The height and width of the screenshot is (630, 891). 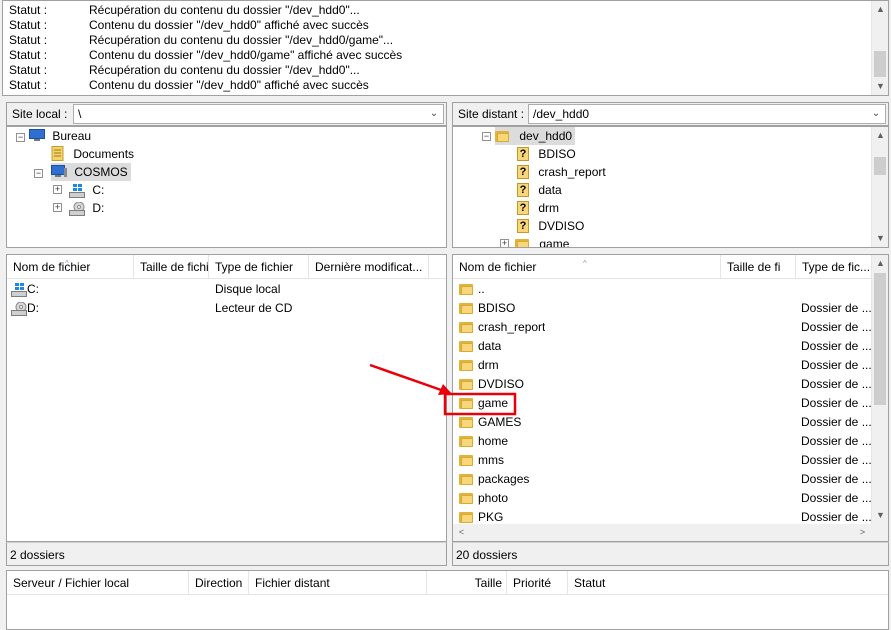 I want to click on list-item: C: Disque local, so click(x=217, y=289).